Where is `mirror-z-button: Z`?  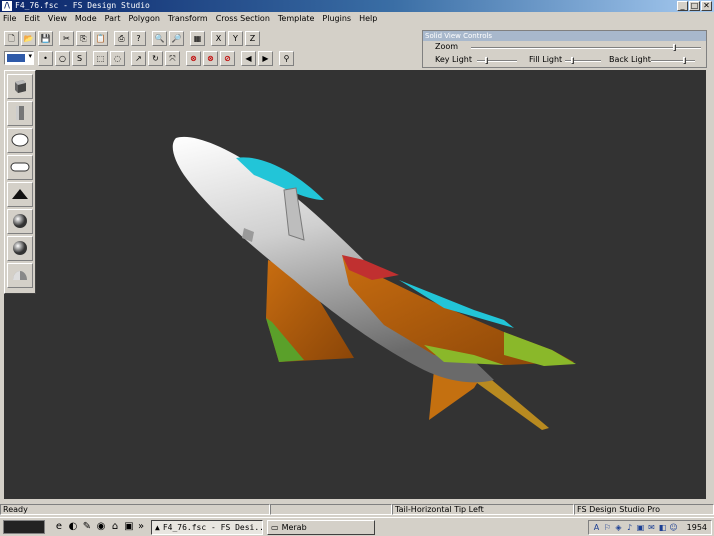
mirror-z-button: Z is located at coordinates (252, 38).